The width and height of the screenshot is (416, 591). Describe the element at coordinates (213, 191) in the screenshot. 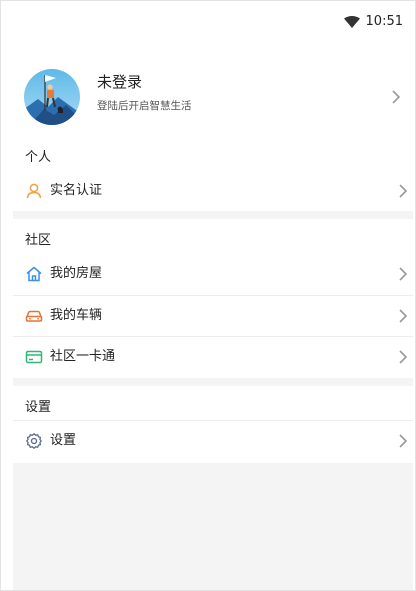

I see `menu-item-real-name-verification: 实名认证` at that location.